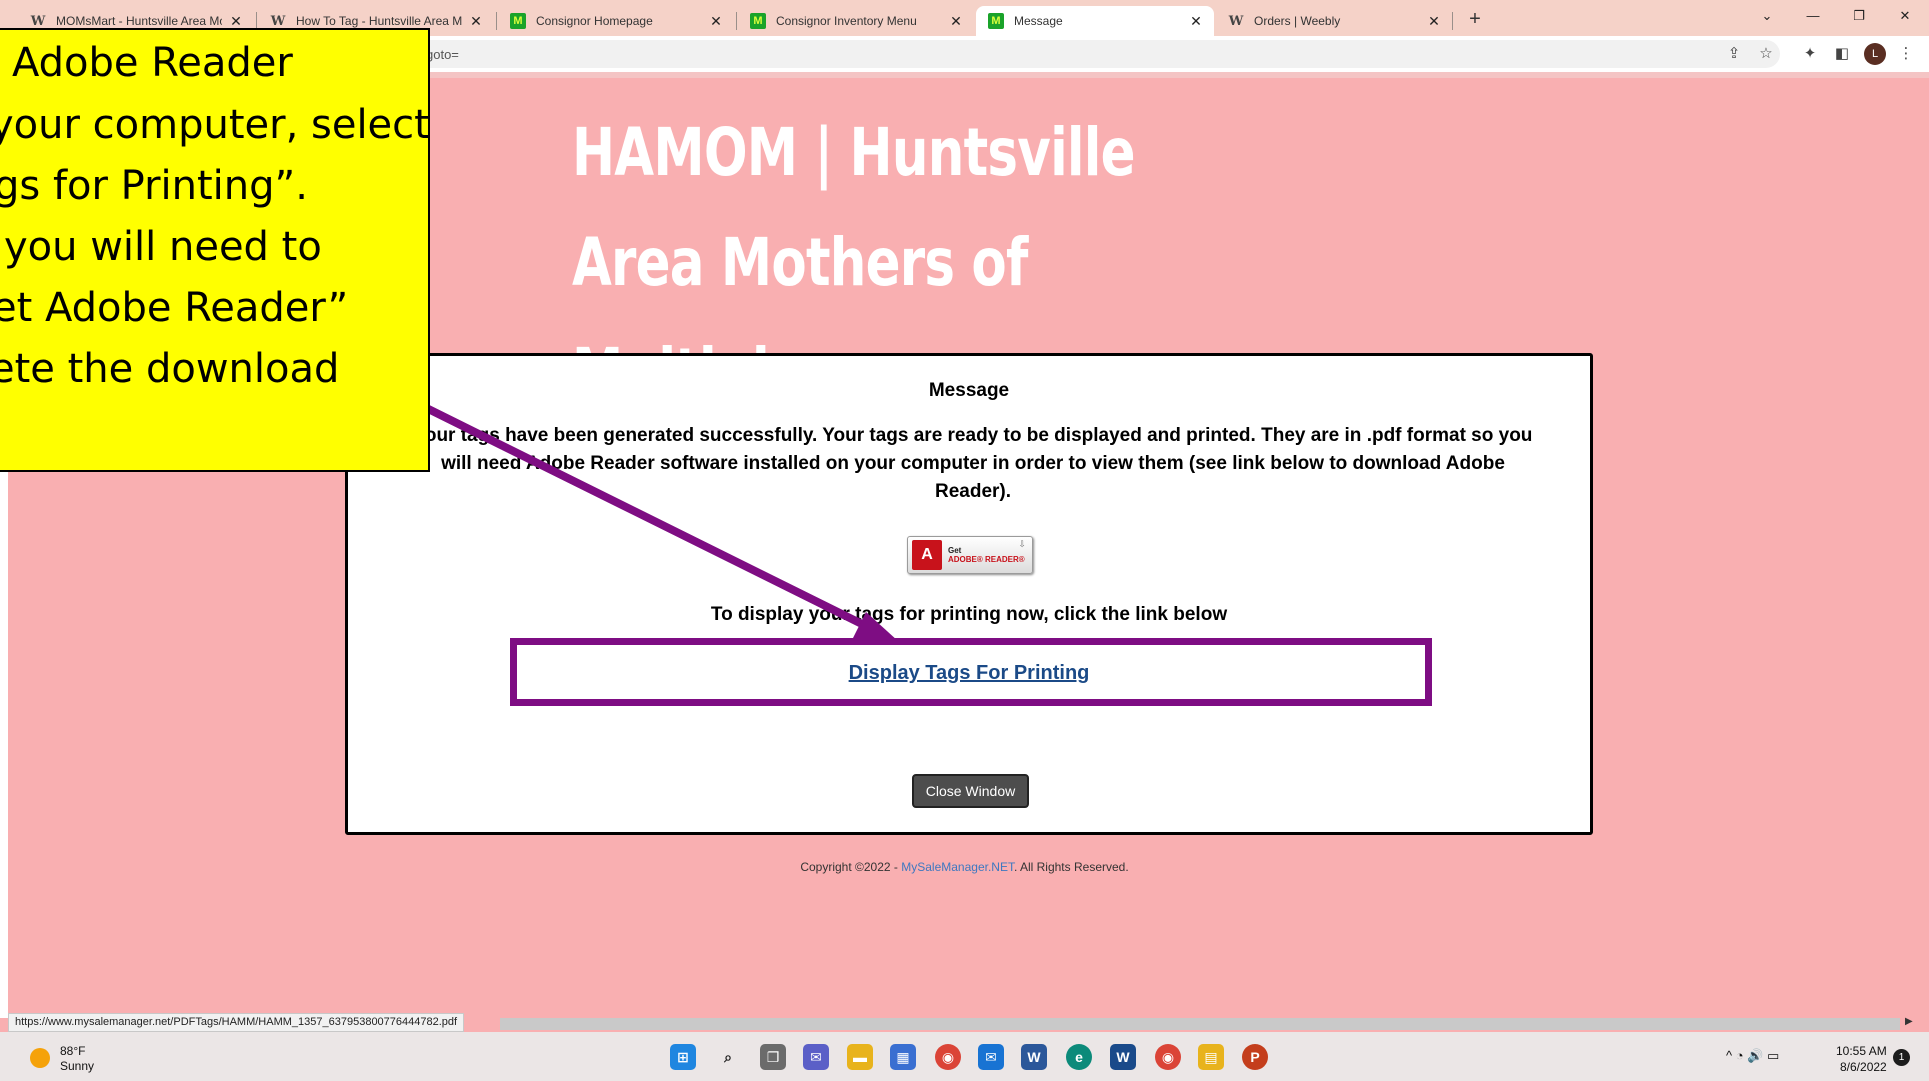  I want to click on microsoft-store-icon: ▦, so click(903, 1057).